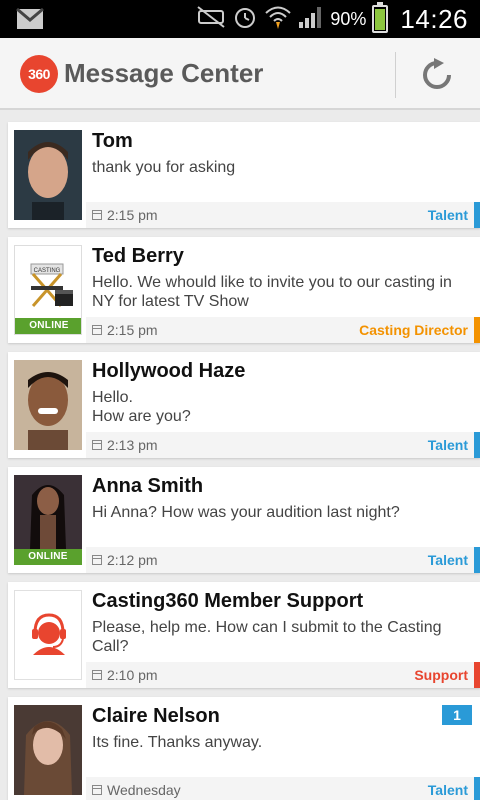 Image resolution: width=480 pixels, height=800 pixels. I want to click on message-footer: 2:13 pm Talent, so click(283, 445).